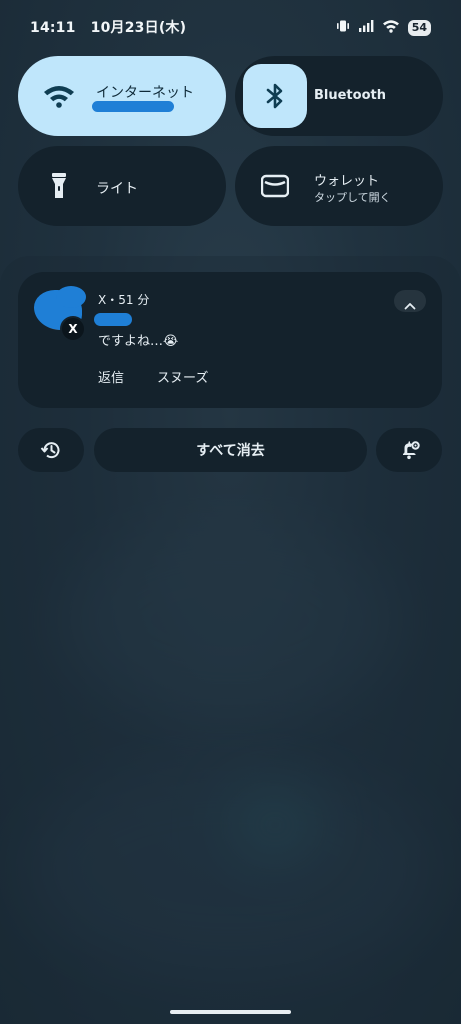 This screenshot has height=1024, width=461. Describe the element at coordinates (145, 93) in the screenshot. I see `tile-internet-label: インターネット` at that location.